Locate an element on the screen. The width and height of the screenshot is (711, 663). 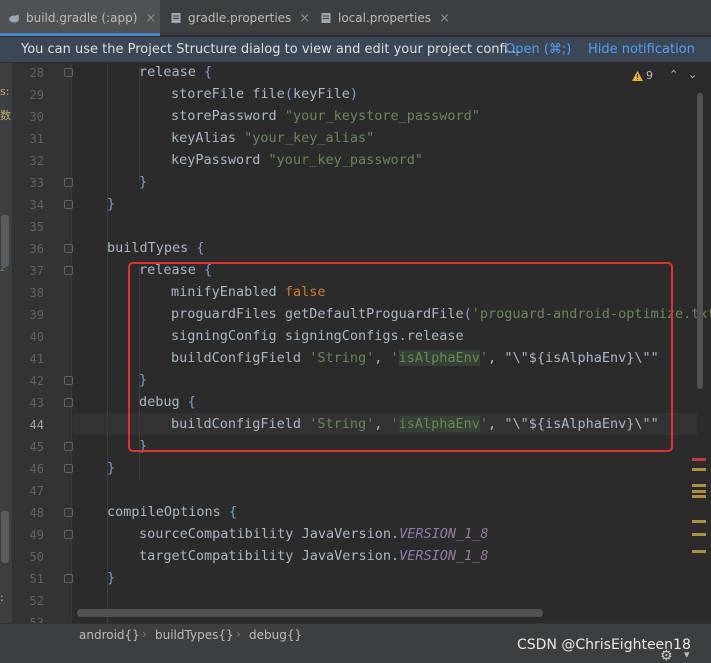
line-number: 32 is located at coordinates (36, 161).